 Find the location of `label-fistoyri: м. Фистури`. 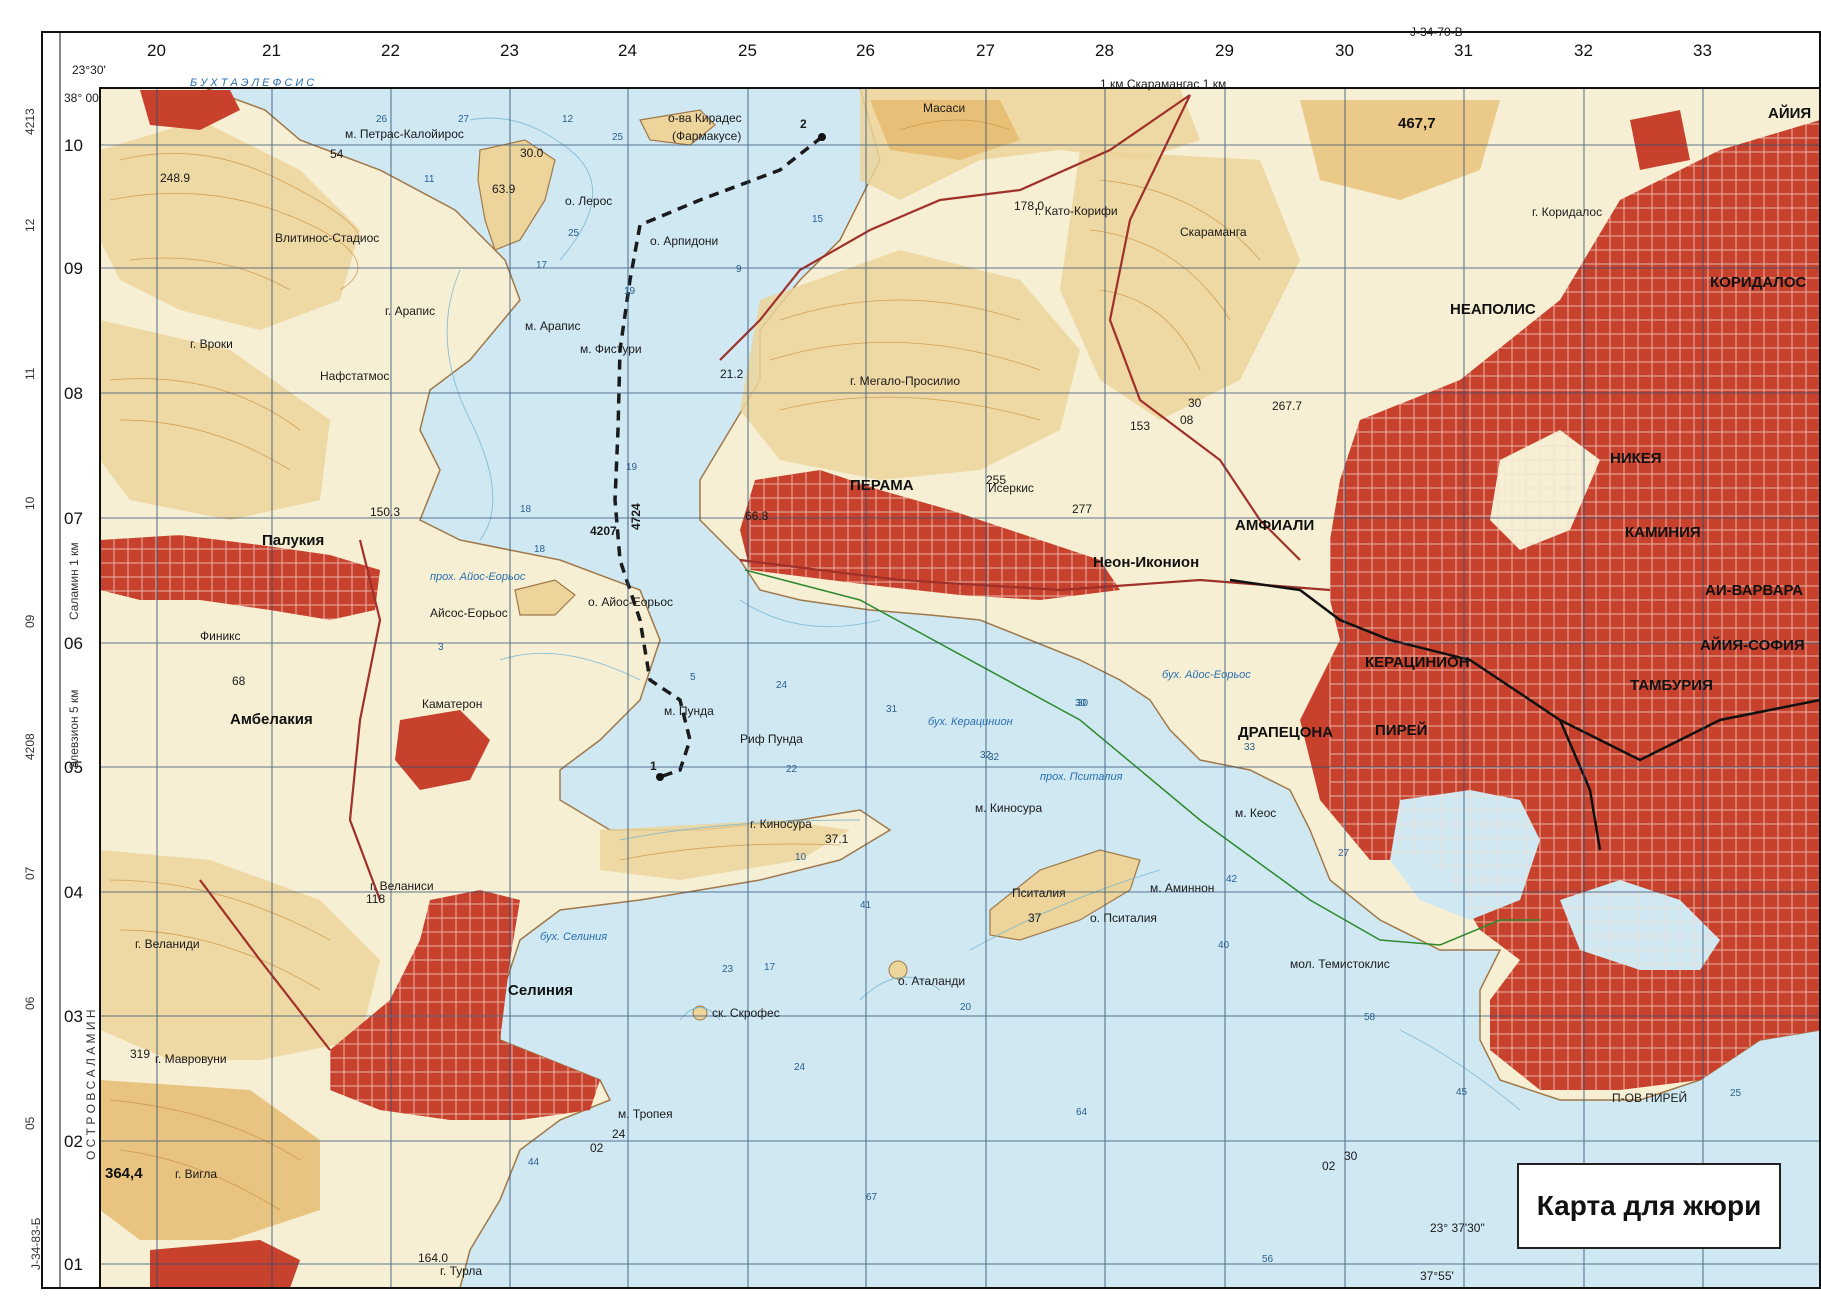

label-fistoyri: м. Фистури is located at coordinates (611, 349).